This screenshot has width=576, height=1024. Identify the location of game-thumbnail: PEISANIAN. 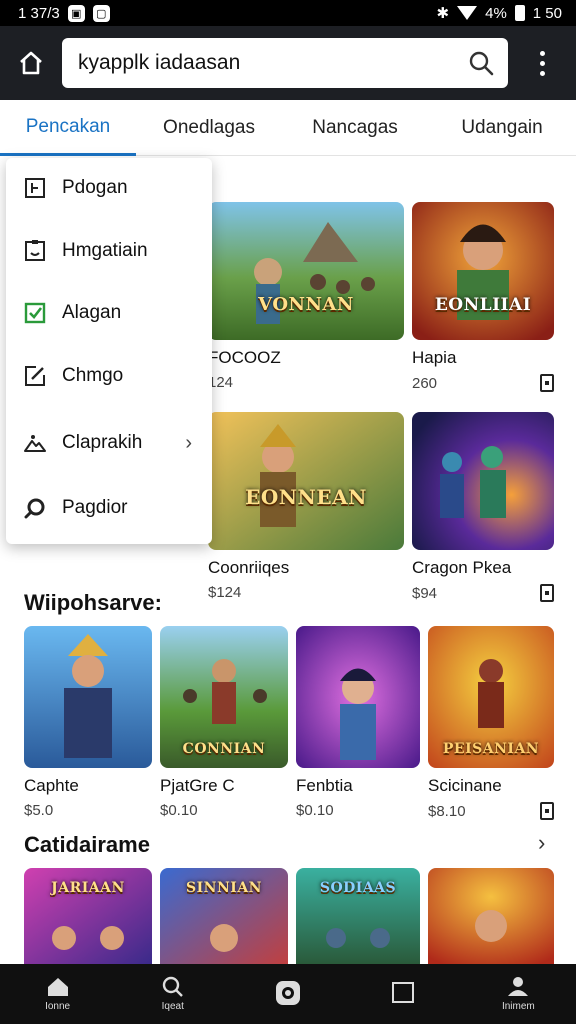
(491, 697).